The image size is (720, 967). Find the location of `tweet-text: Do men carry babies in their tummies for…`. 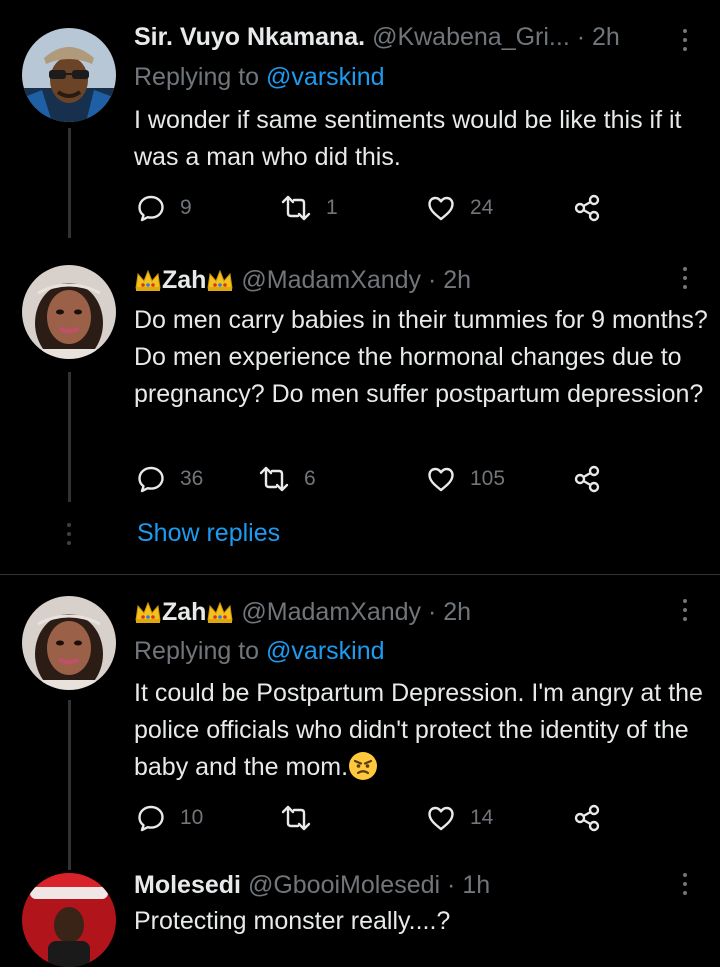

tweet-text: Do men carry babies in their tummies for… is located at coordinates (421, 357).